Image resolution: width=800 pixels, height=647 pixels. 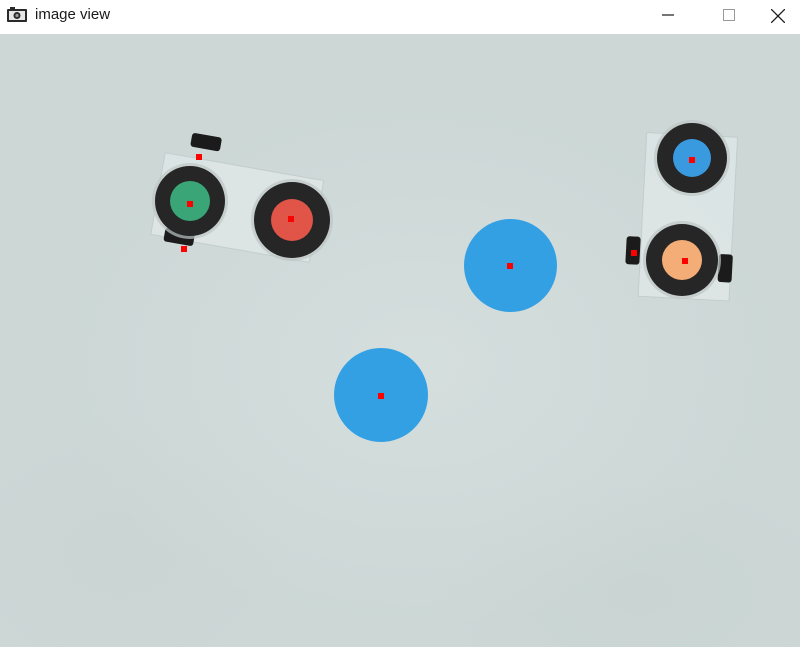 What do you see at coordinates (725, 268) in the screenshot?
I see `robot-wheel` at bounding box center [725, 268].